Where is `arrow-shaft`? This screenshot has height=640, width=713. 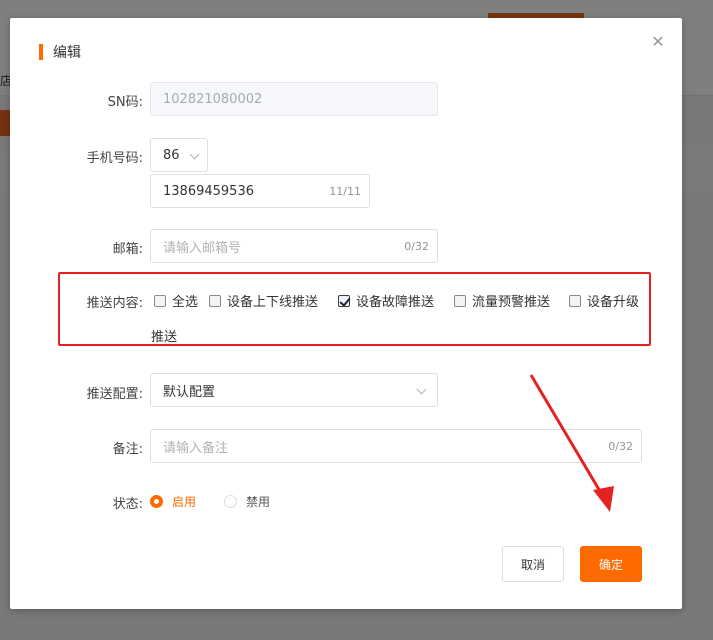 arrow-shaft is located at coordinates (567, 436).